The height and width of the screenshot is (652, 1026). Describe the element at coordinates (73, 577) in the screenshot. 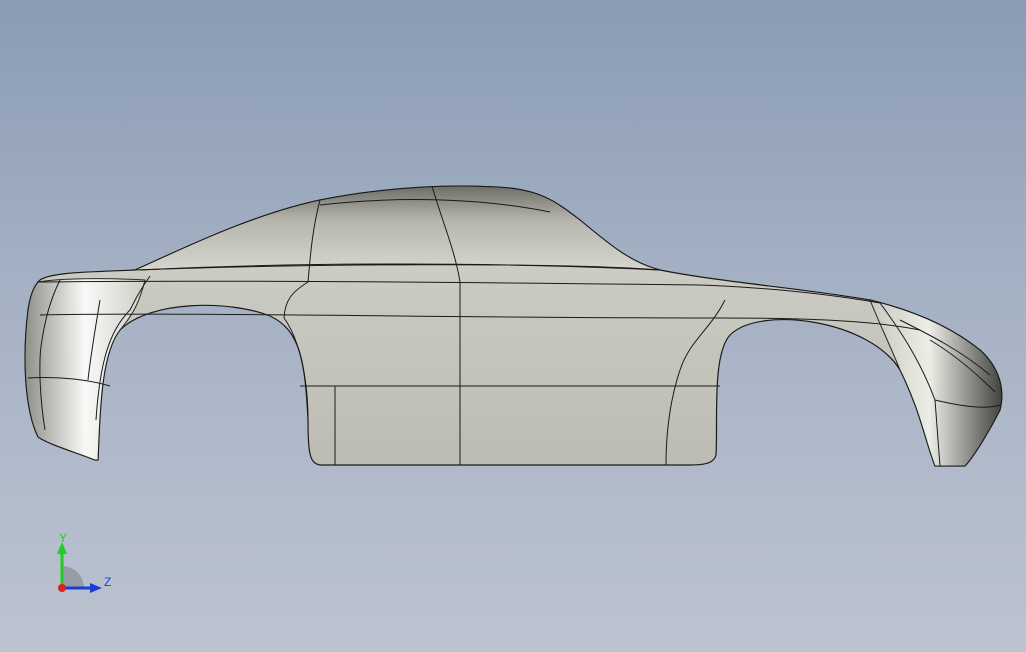

I see `triad-plane-icon` at that location.